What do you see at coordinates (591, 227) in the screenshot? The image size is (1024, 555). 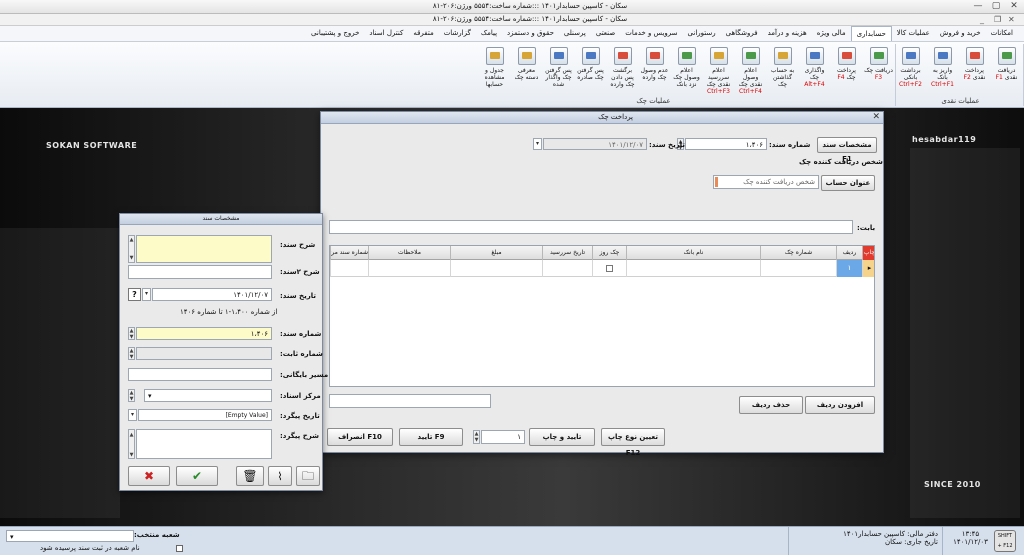 I see `babat-input` at bounding box center [591, 227].